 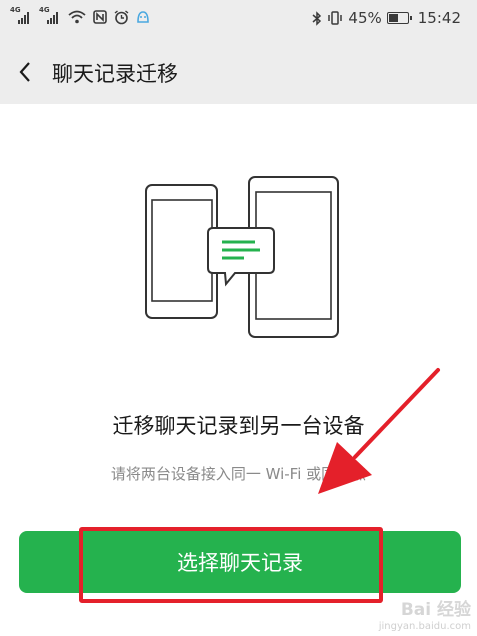 I want to click on status-bar: 4G 4G 45% 15:42, so click(x=238, y=20).